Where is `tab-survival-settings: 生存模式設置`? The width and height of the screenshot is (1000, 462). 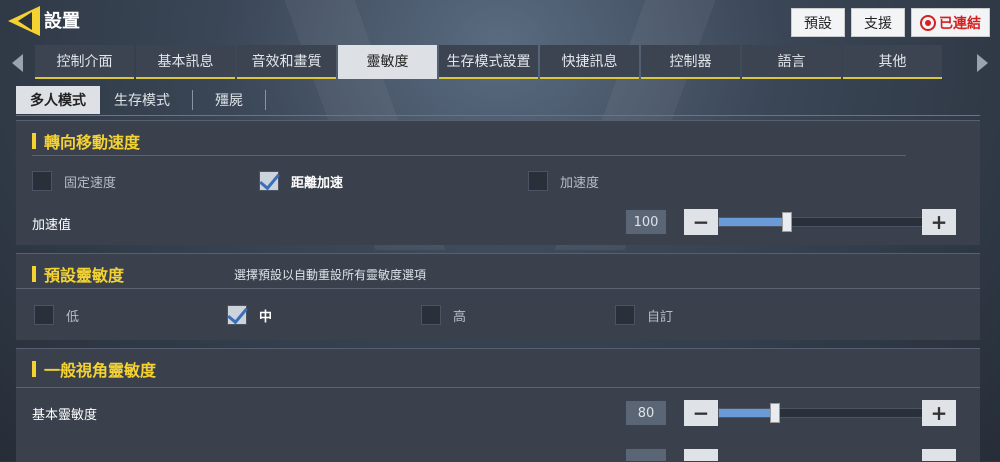
tab-survival-settings: 生存模式設置 is located at coordinates (488, 62).